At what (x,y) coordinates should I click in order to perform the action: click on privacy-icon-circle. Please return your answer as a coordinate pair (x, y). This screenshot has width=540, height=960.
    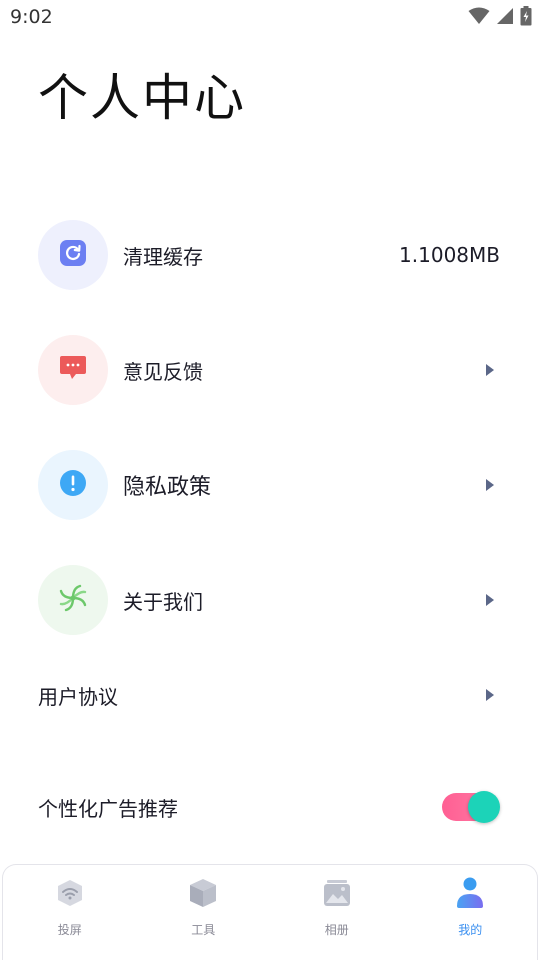
    Looking at the image, I should click on (73, 485).